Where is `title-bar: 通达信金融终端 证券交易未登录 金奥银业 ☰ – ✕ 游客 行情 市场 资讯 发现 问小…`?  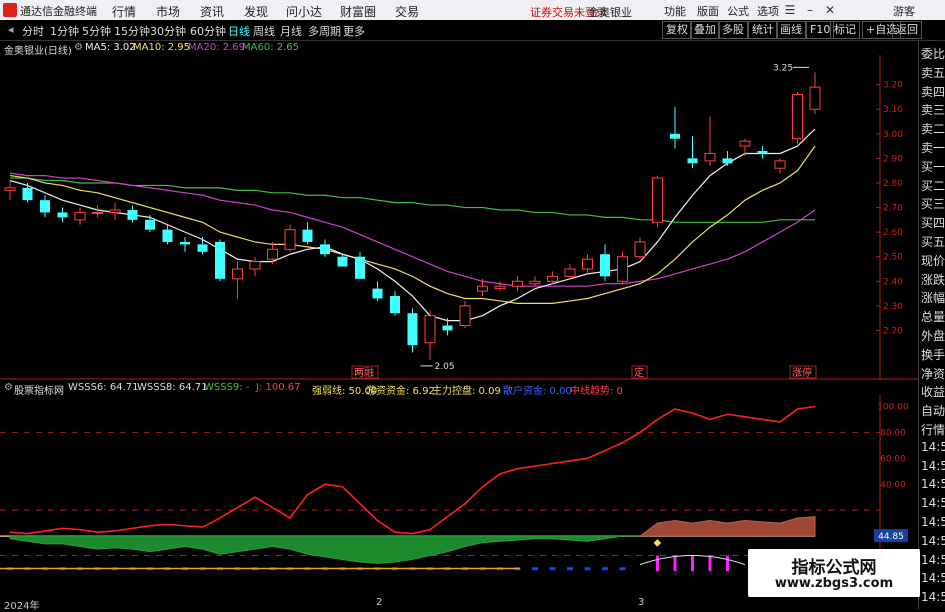
title-bar: 通达信金融终端 证券交易未登录 金奥银业 ☰ – ✕ 游客 行情 市场 资讯 发现 问小… is located at coordinates (472, 10).